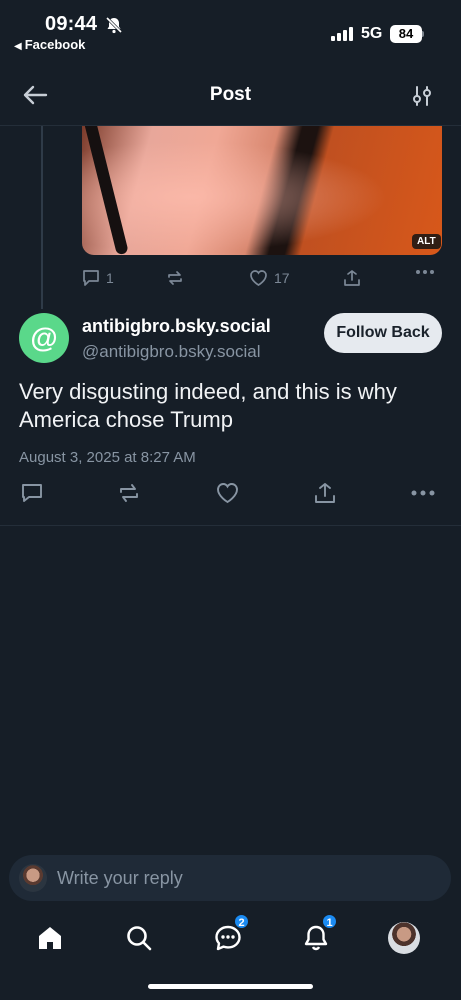 The height and width of the screenshot is (1000, 461). Describe the element at coordinates (120, 878) in the screenshot. I see `reply-placeholder: Write your reply` at that location.